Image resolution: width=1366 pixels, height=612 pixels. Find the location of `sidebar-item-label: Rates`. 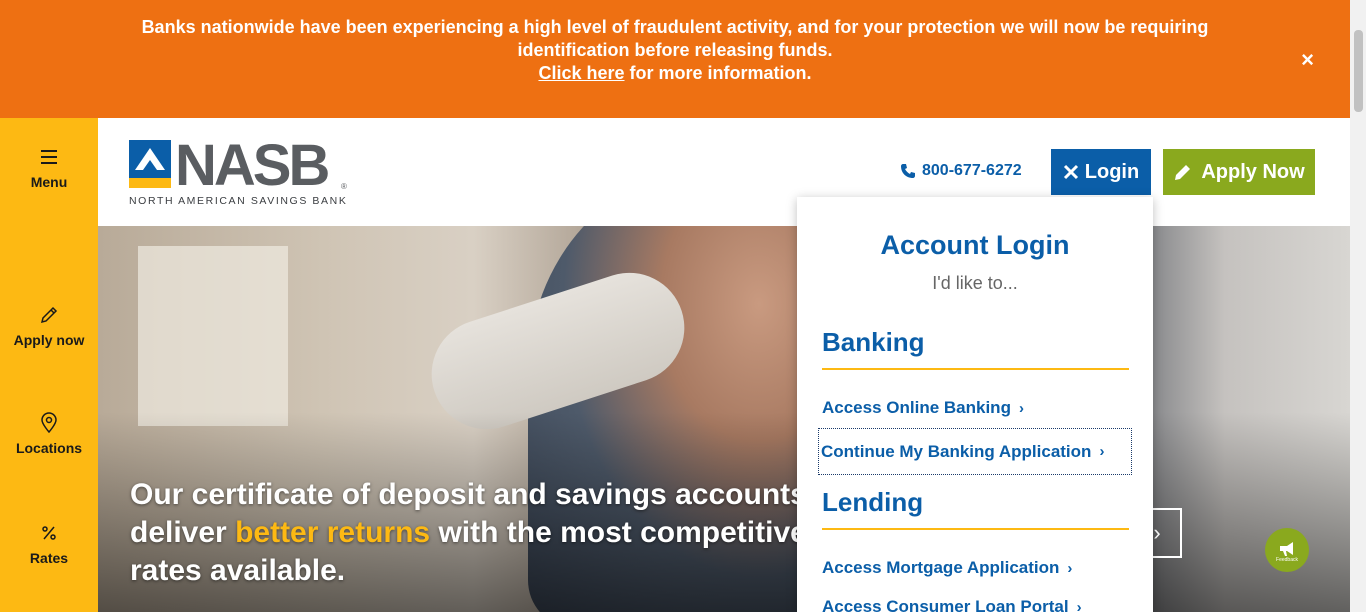

sidebar-item-label: Rates is located at coordinates (49, 558).